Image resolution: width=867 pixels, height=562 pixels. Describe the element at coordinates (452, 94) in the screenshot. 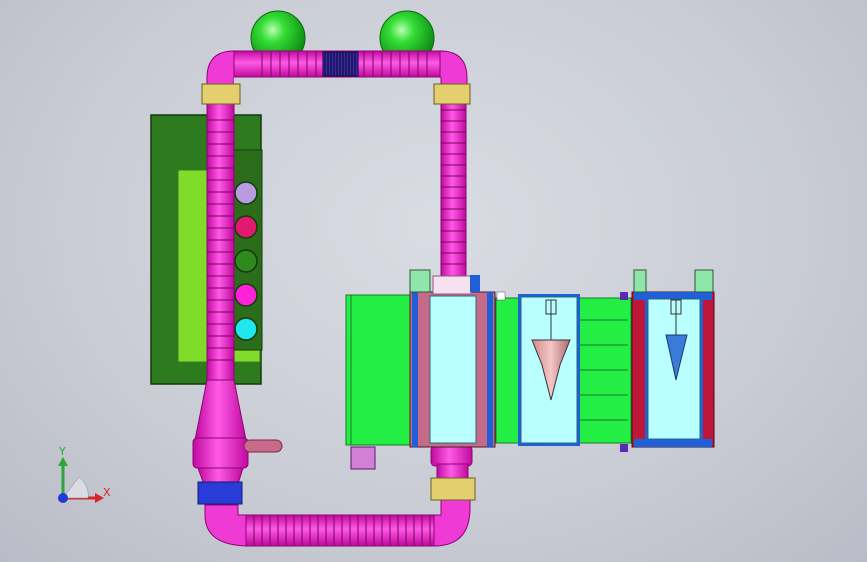

I see `bracket-top-right` at that location.